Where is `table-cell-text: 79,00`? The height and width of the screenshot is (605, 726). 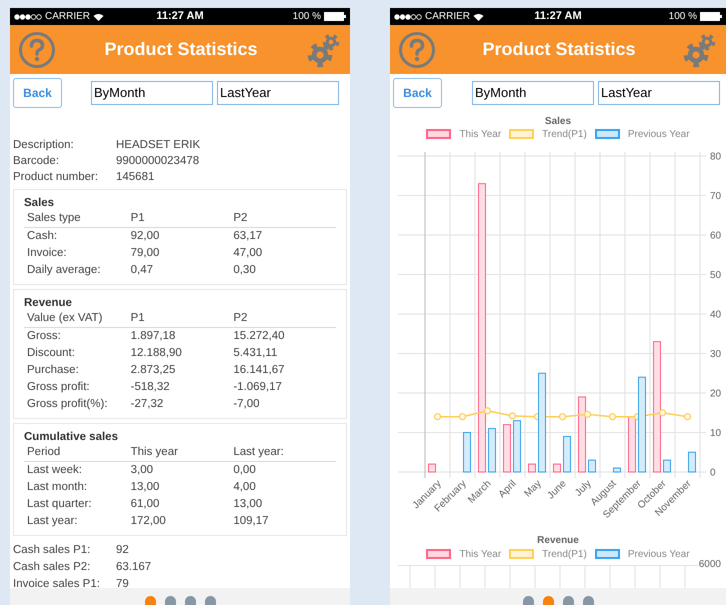
table-cell-text: 79,00 is located at coordinates (145, 253).